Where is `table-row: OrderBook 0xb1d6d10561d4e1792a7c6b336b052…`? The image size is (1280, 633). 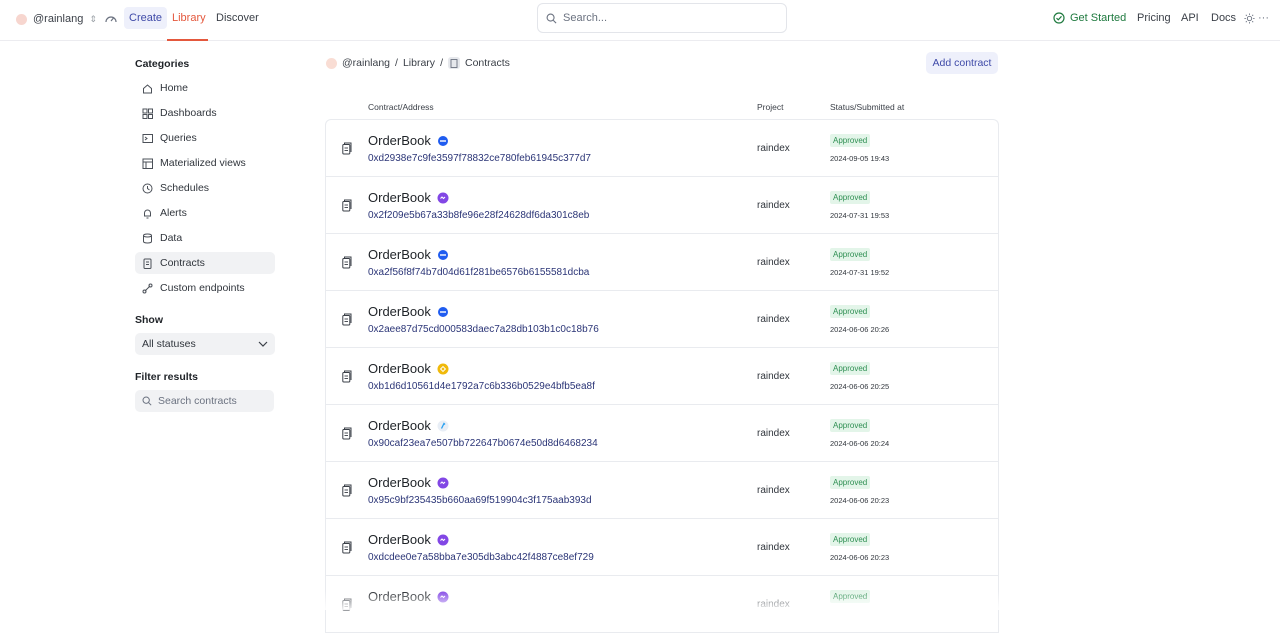 table-row: OrderBook 0xb1d6d10561d4e1792a7c6b336b052… is located at coordinates (662, 376).